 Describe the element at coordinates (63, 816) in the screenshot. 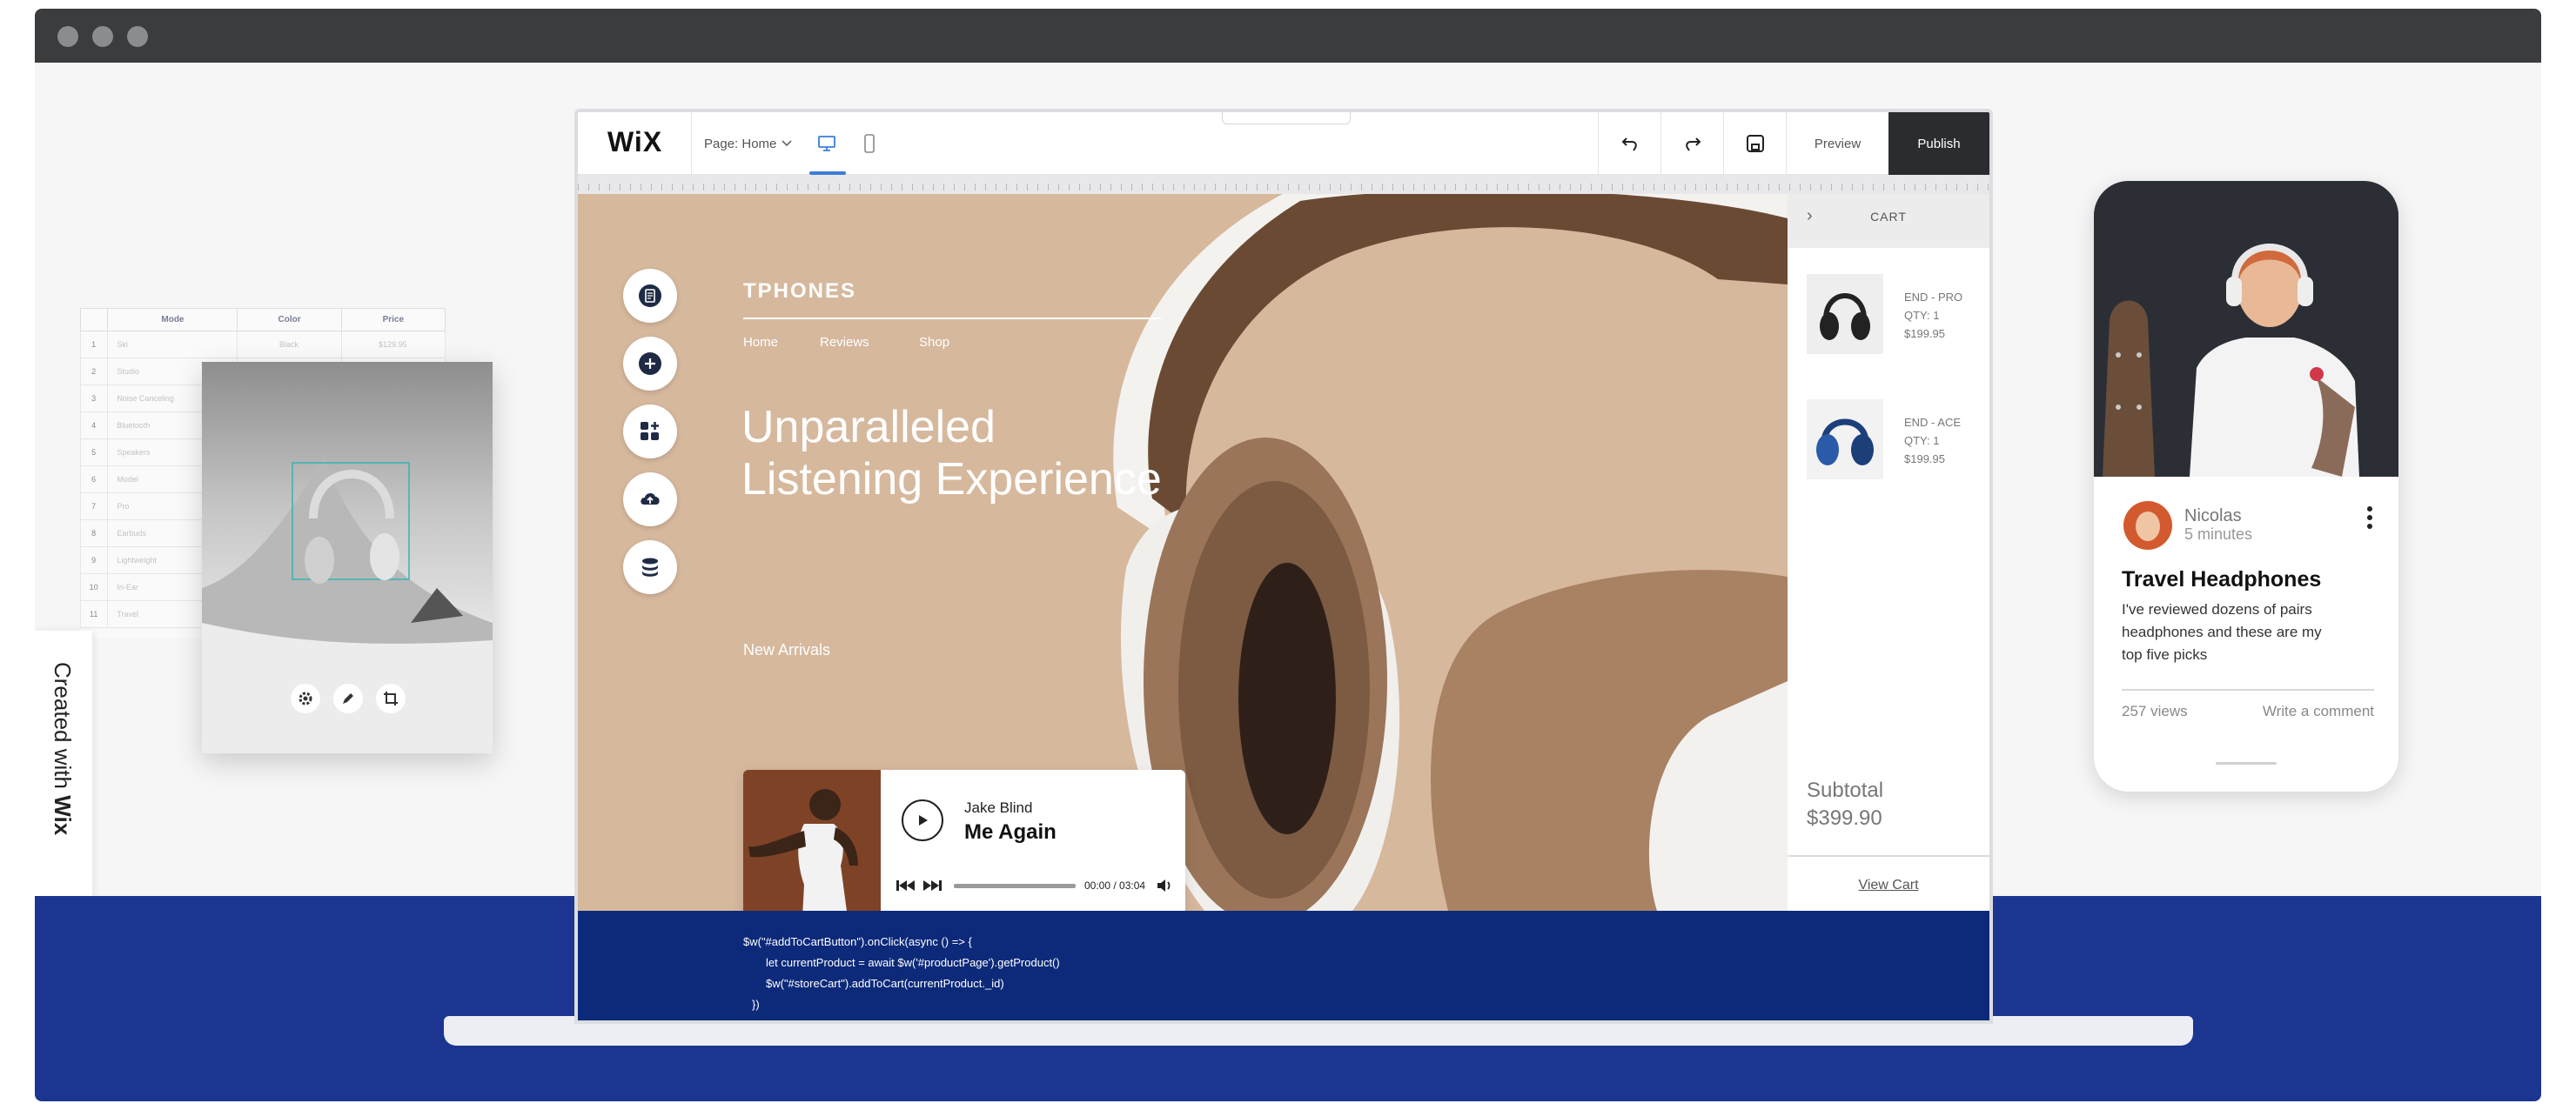

I see `badge-brand: Wix` at that location.